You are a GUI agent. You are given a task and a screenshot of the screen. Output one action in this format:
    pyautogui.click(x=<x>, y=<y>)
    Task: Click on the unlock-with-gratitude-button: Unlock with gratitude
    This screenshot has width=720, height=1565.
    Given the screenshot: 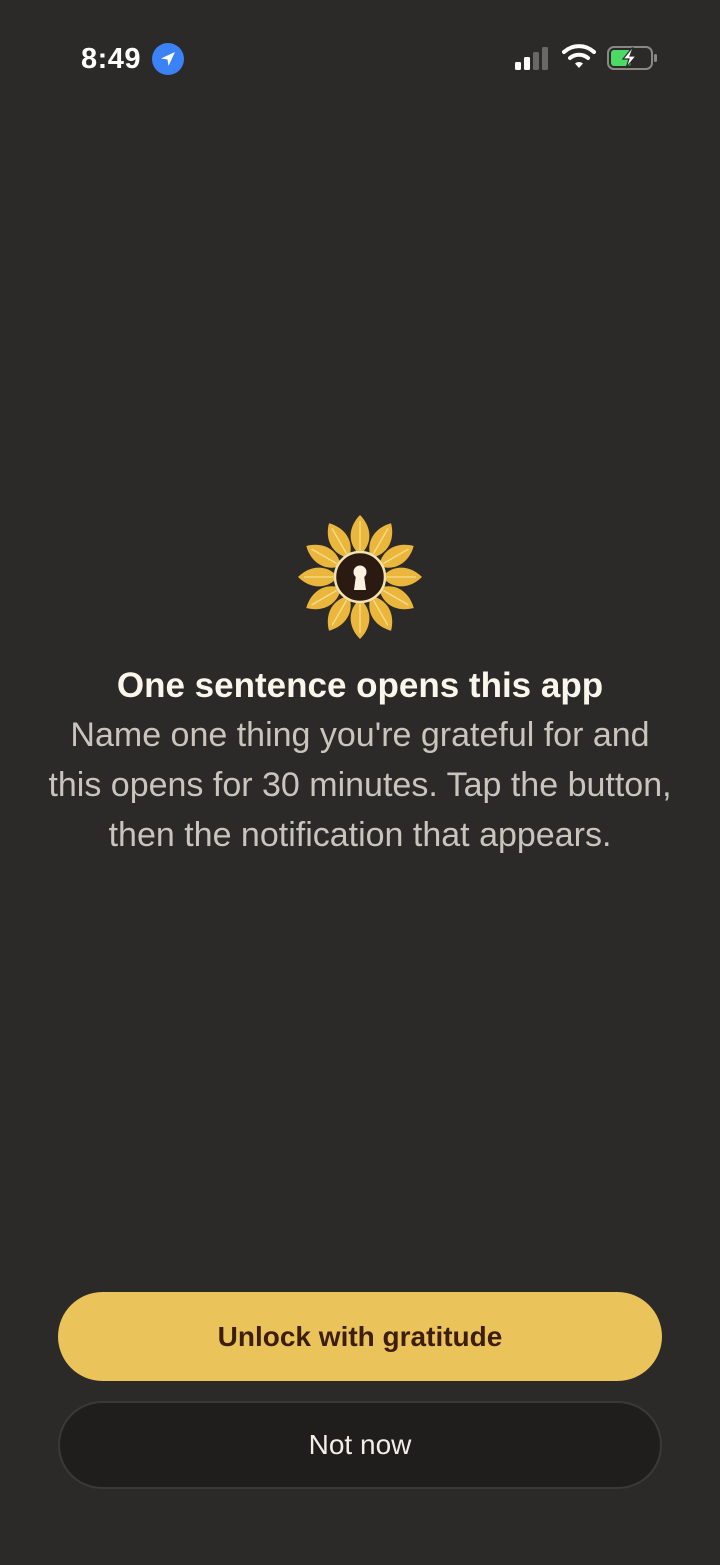 What is the action you would take?
    pyautogui.click(x=360, y=1336)
    